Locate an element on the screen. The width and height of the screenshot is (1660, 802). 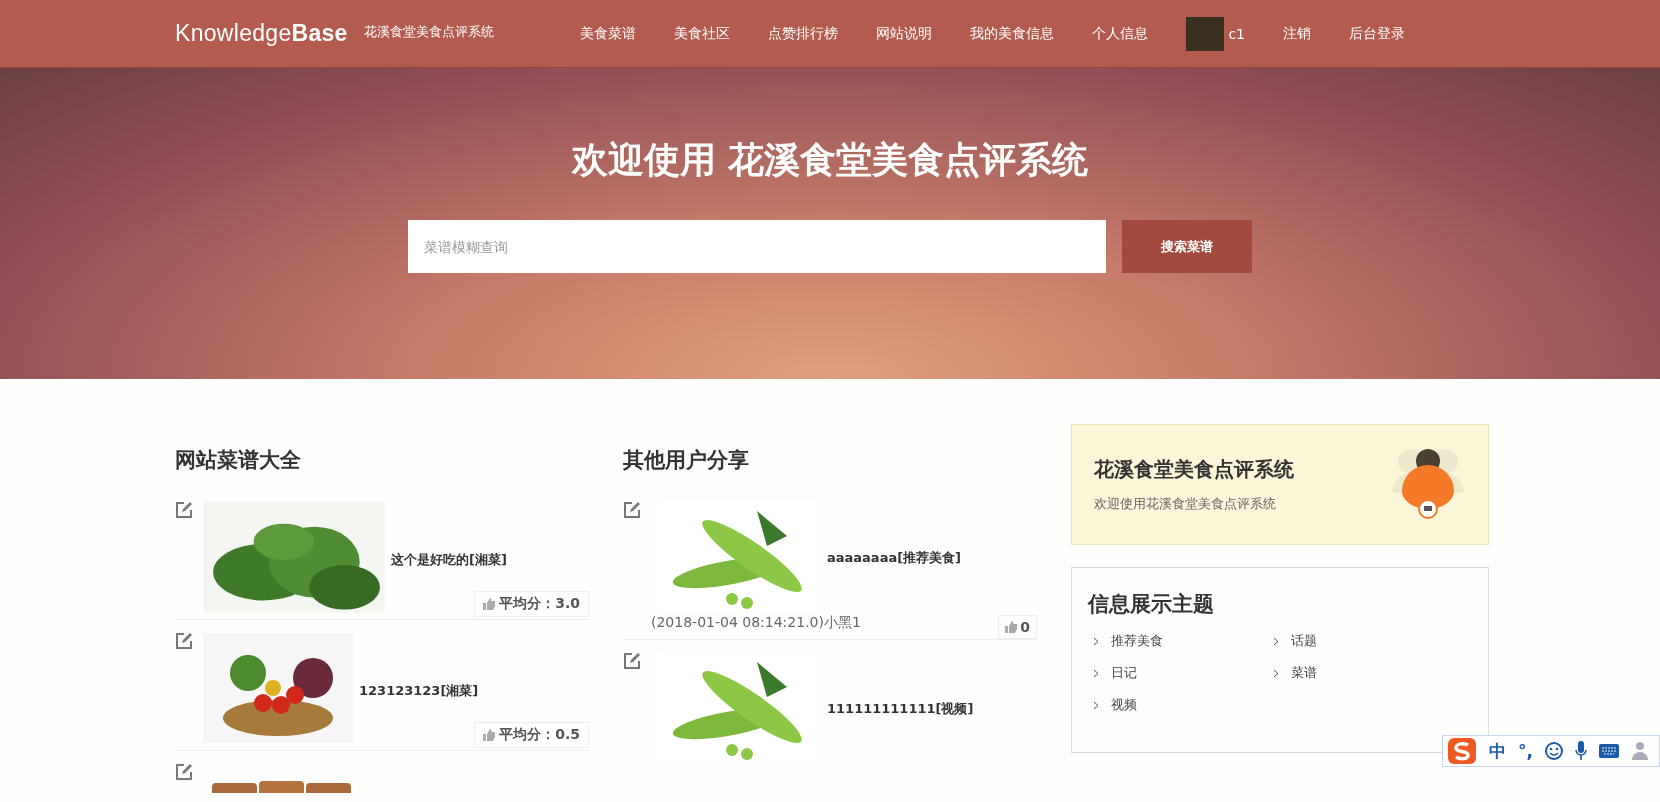
panel-title: 信息展示主题 is located at coordinates (1151, 604).